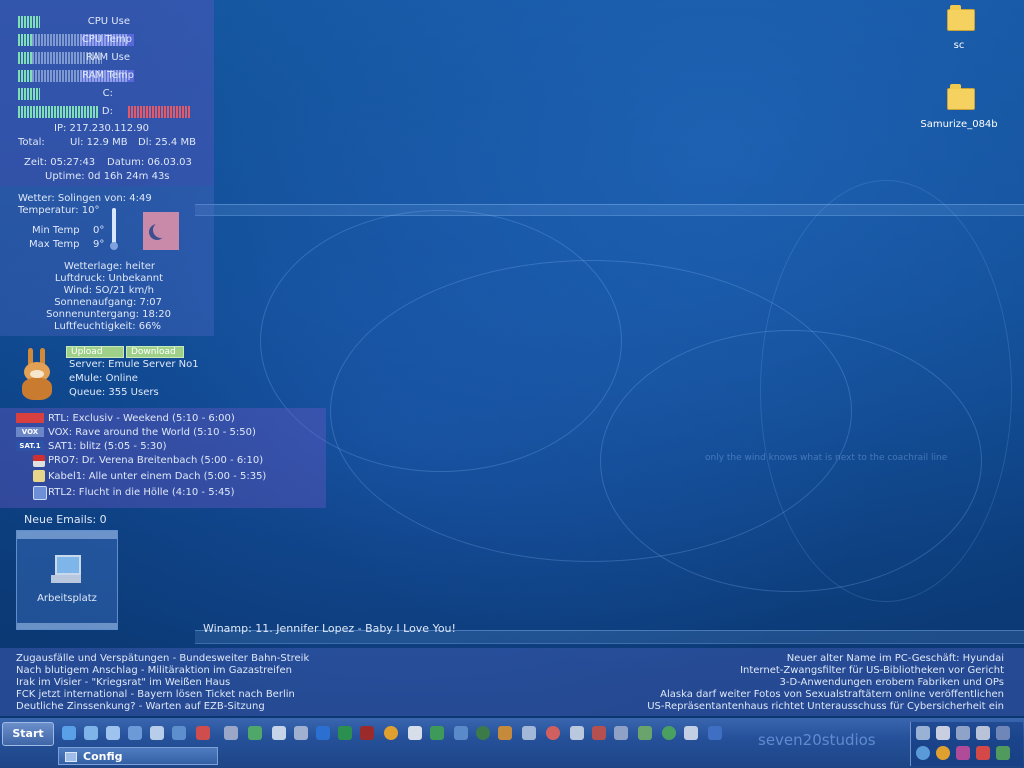  What do you see at coordinates (203, 733) in the screenshot?
I see `quicklaunch-grid-icon` at bounding box center [203, 733].